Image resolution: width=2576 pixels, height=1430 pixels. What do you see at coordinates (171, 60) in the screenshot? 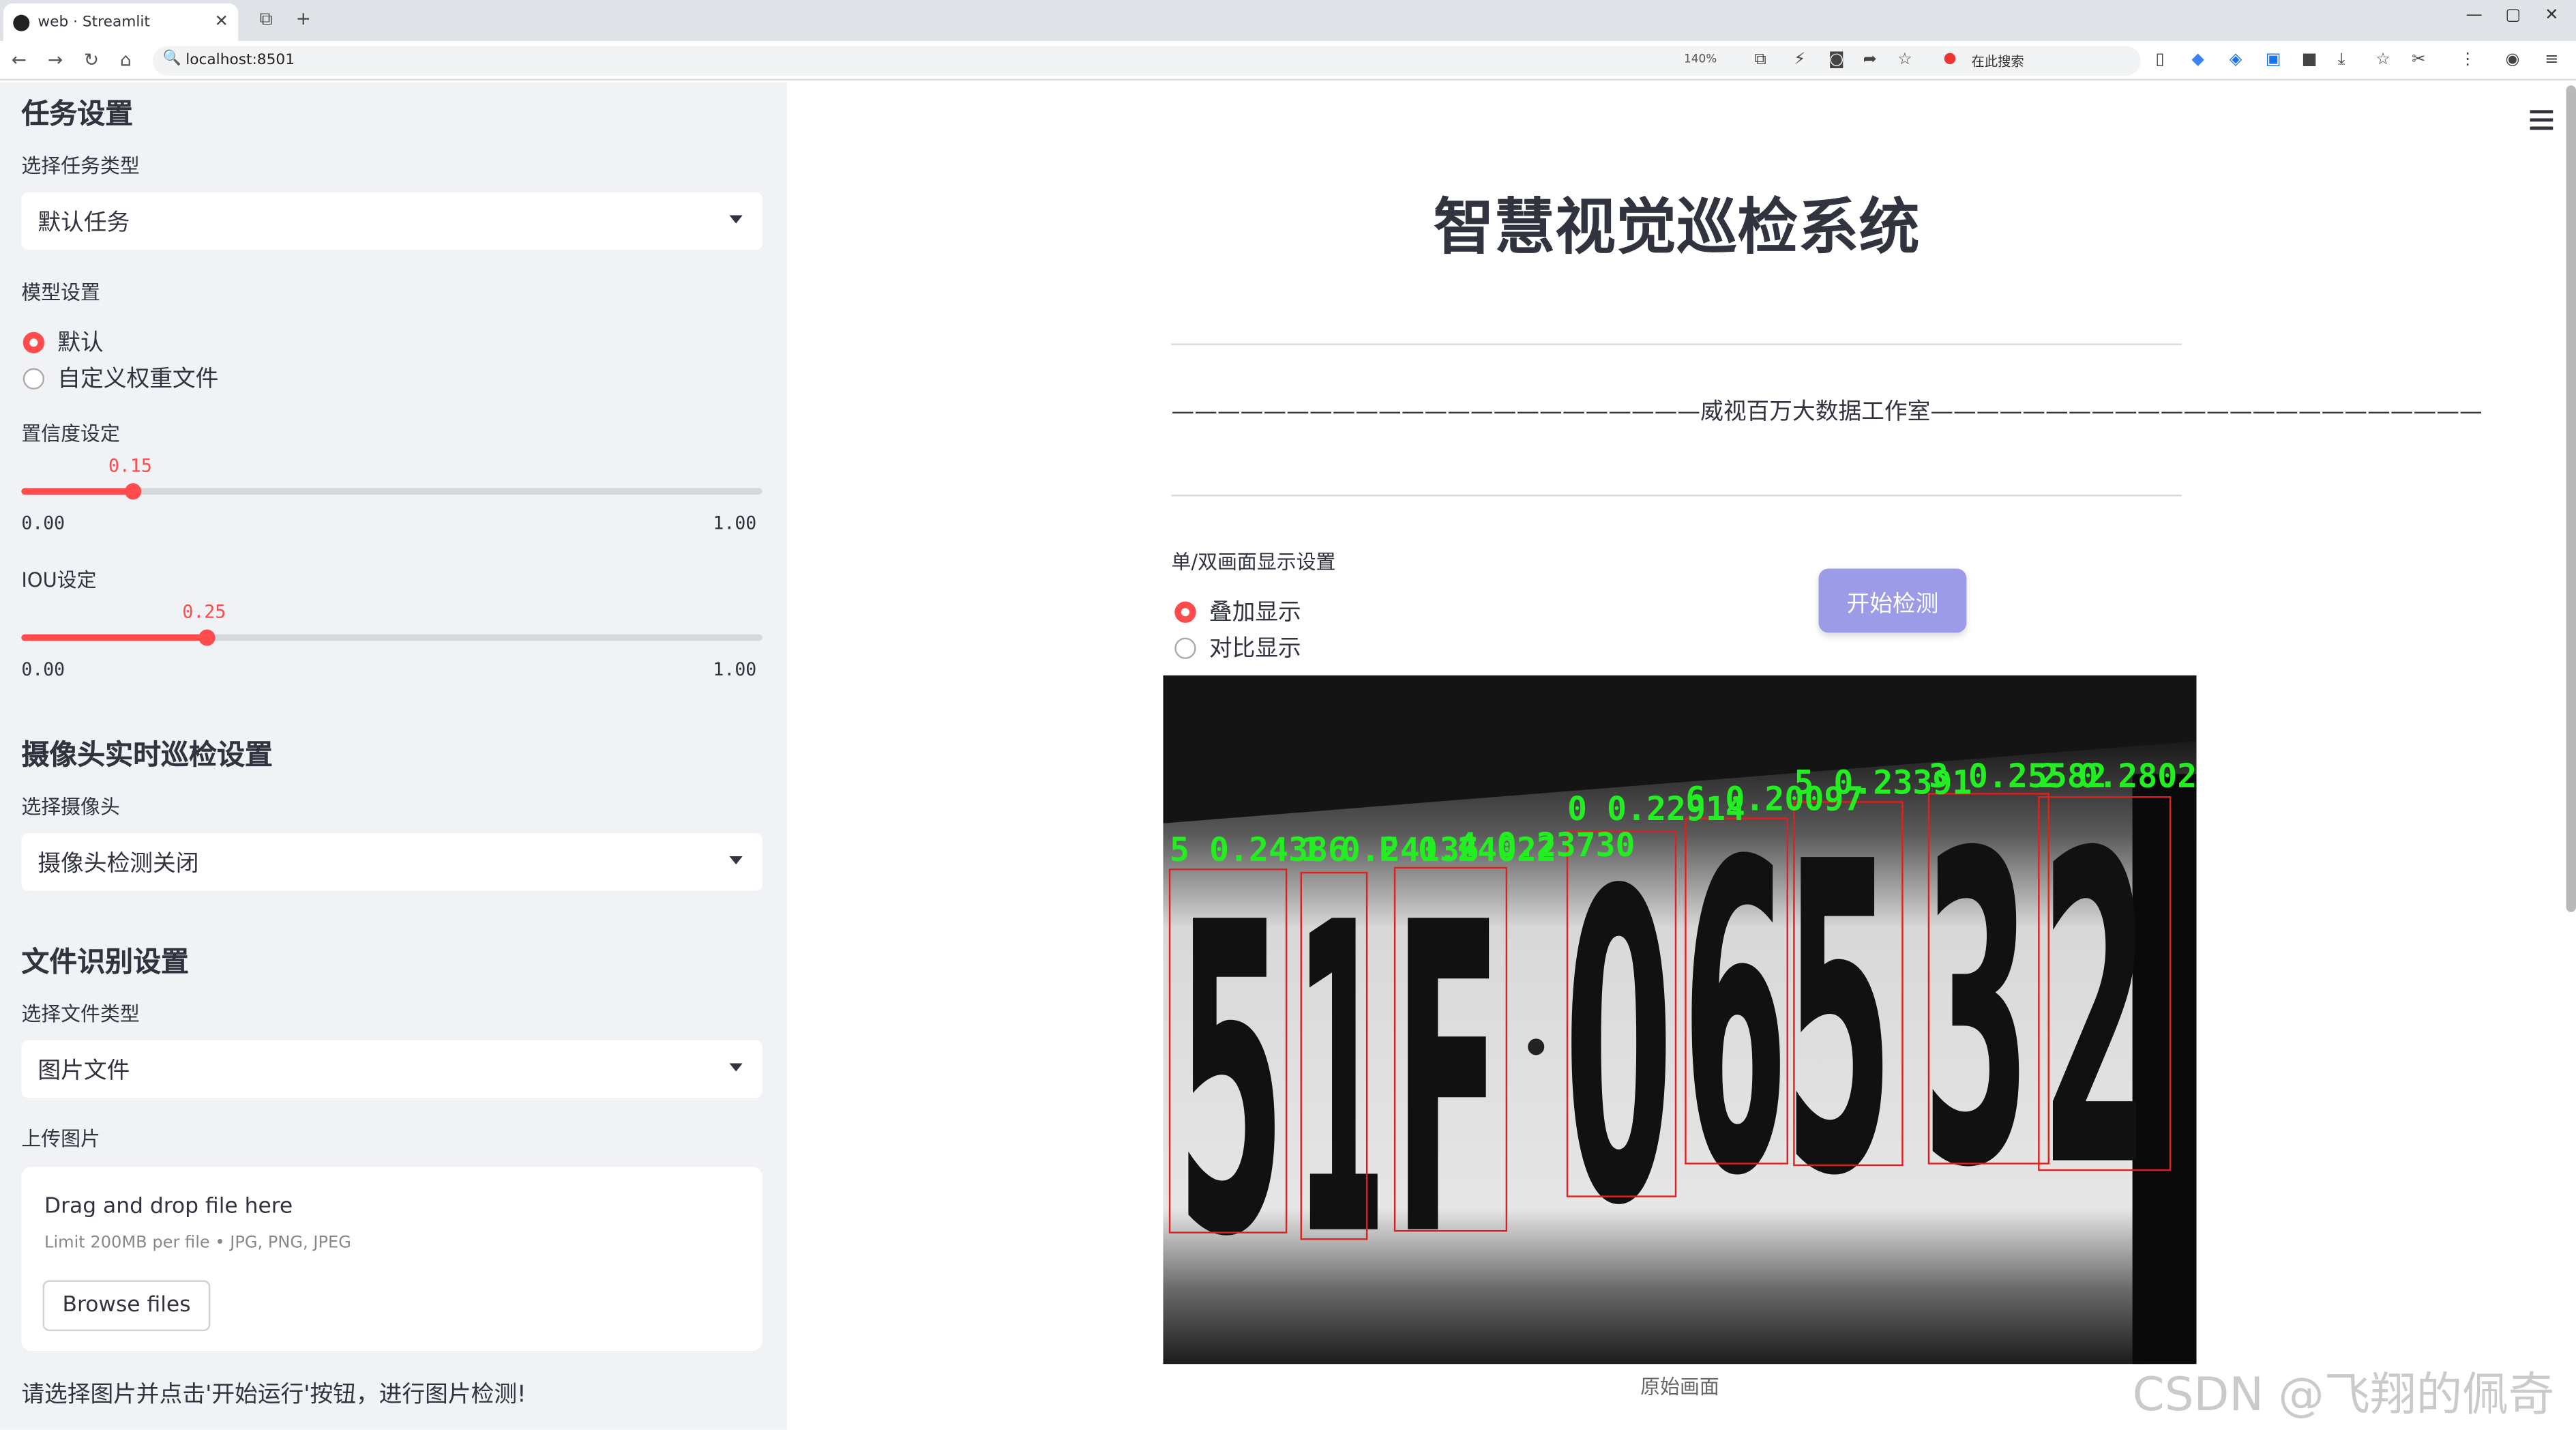
I see `site-info-icon: 🔍` at bounding box center [171, 60].